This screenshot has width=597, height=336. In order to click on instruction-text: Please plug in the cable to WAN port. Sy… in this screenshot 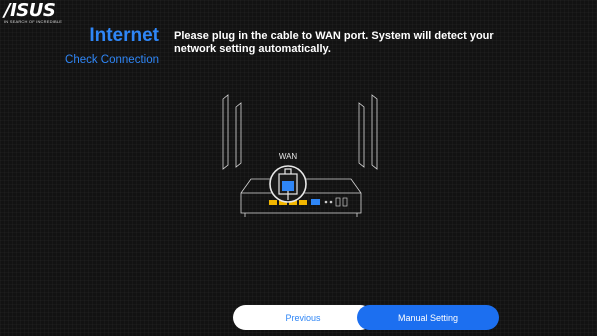, I will do `click(334, 42)`.